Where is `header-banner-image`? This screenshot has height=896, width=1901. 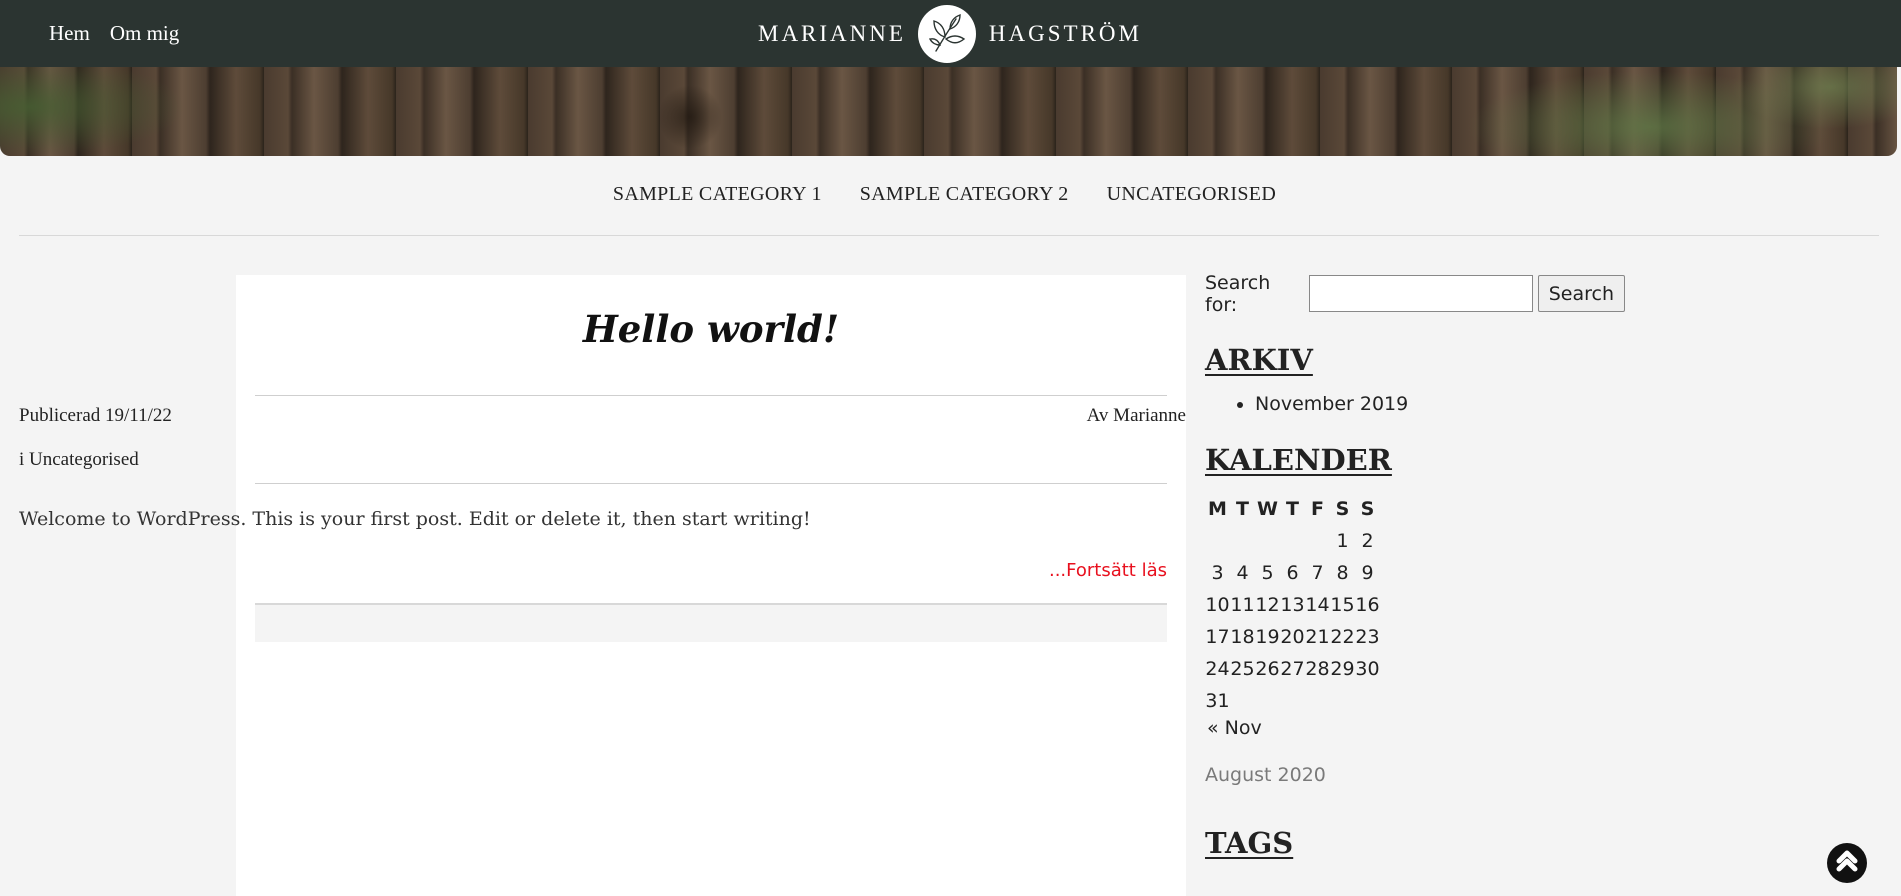
header-banner-image is located at coordinates (948, 111).